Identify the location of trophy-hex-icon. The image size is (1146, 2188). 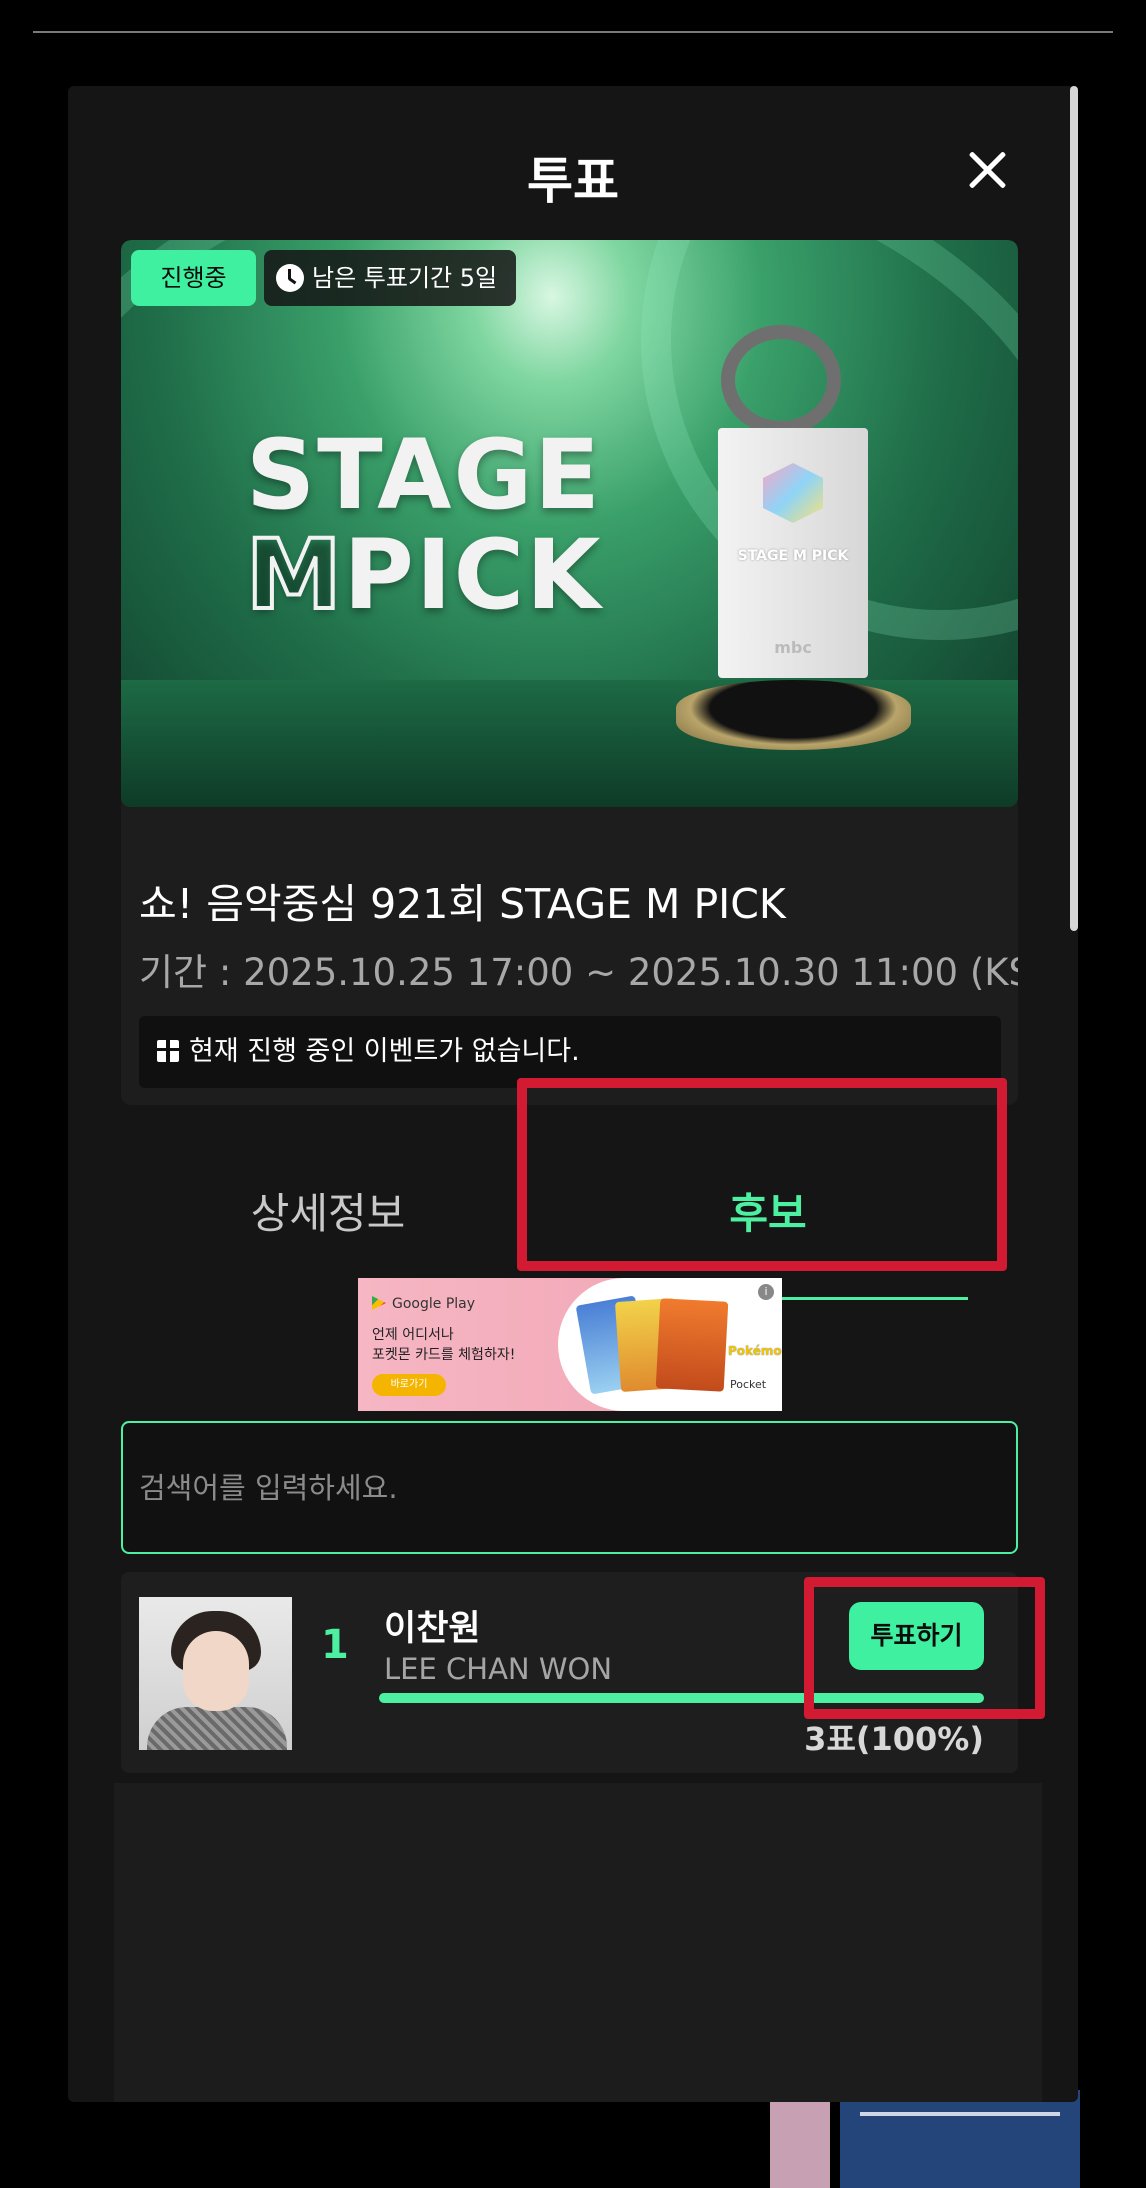
(793, 493).